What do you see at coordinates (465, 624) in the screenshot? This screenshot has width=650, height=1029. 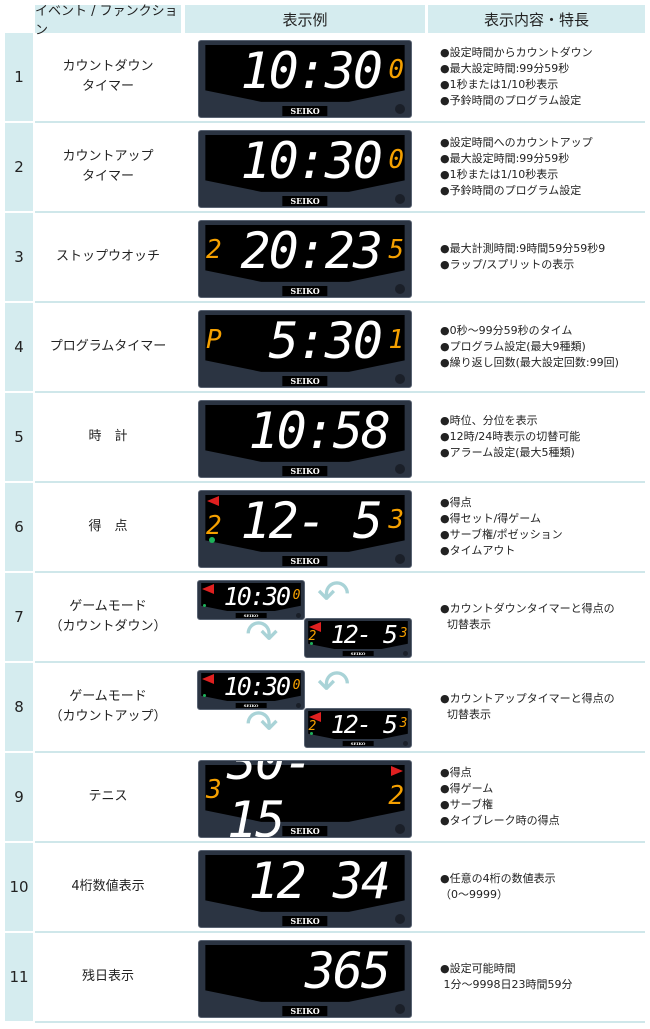 I see `description-line: 切替表示` at bounding box center [465, 624].